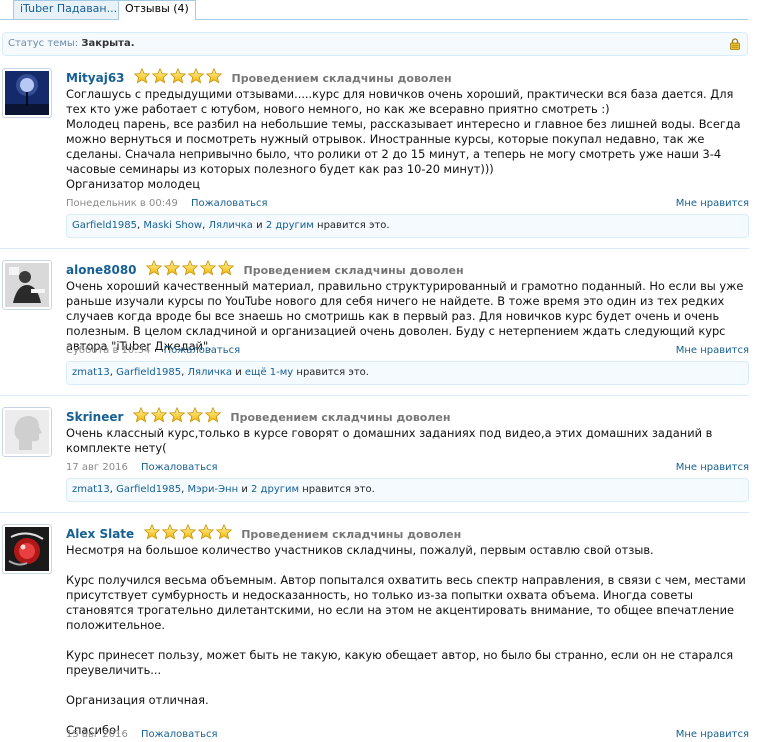  Describe the element at coordinates (94, 417) in the screenshot. I see `username: Skrineer` at that location.